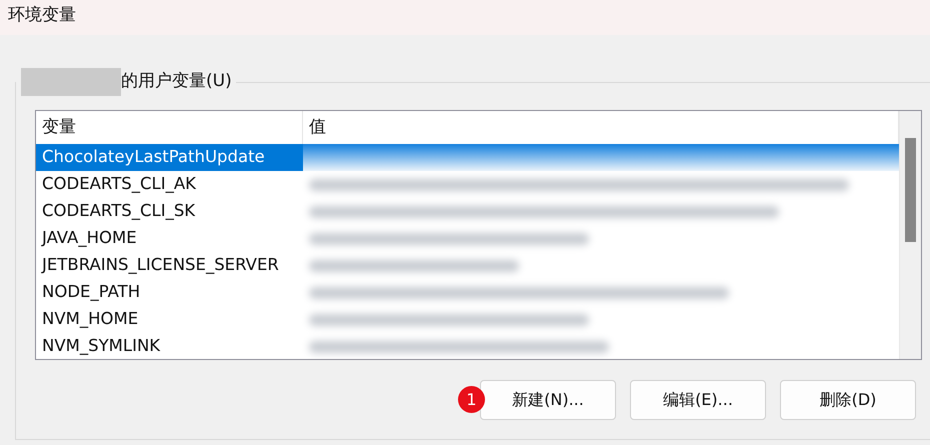 This screenshot has width=930, height=445. Describe the element at coordinates (471, 399) in the screenshot. I see `step-badge: 1` at that location.